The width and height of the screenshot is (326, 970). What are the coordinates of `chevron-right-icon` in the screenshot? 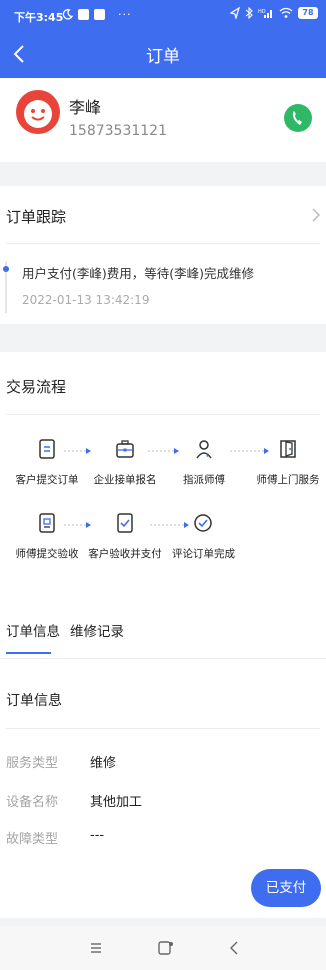 It's located at (316, 215).